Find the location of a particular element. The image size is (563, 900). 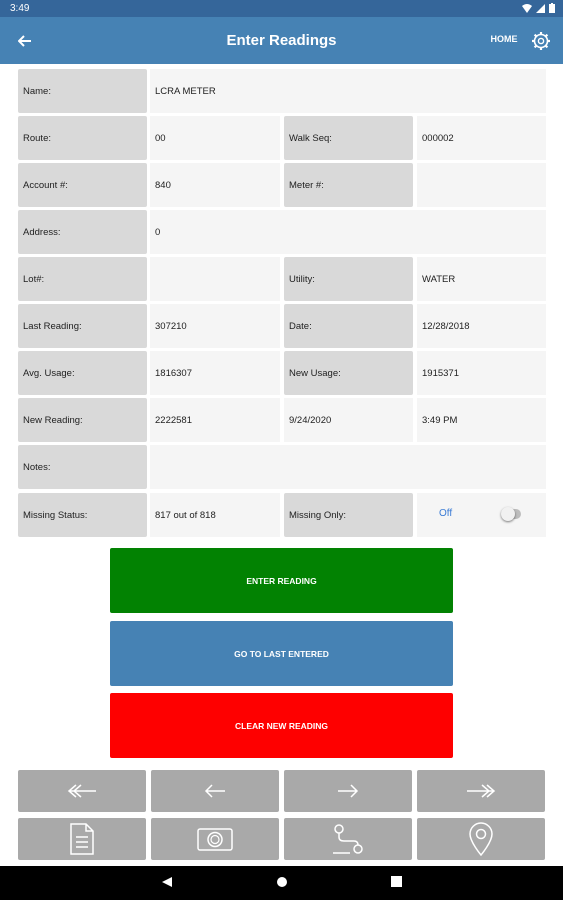

wifi-icon is located at coordinates (527, 8).